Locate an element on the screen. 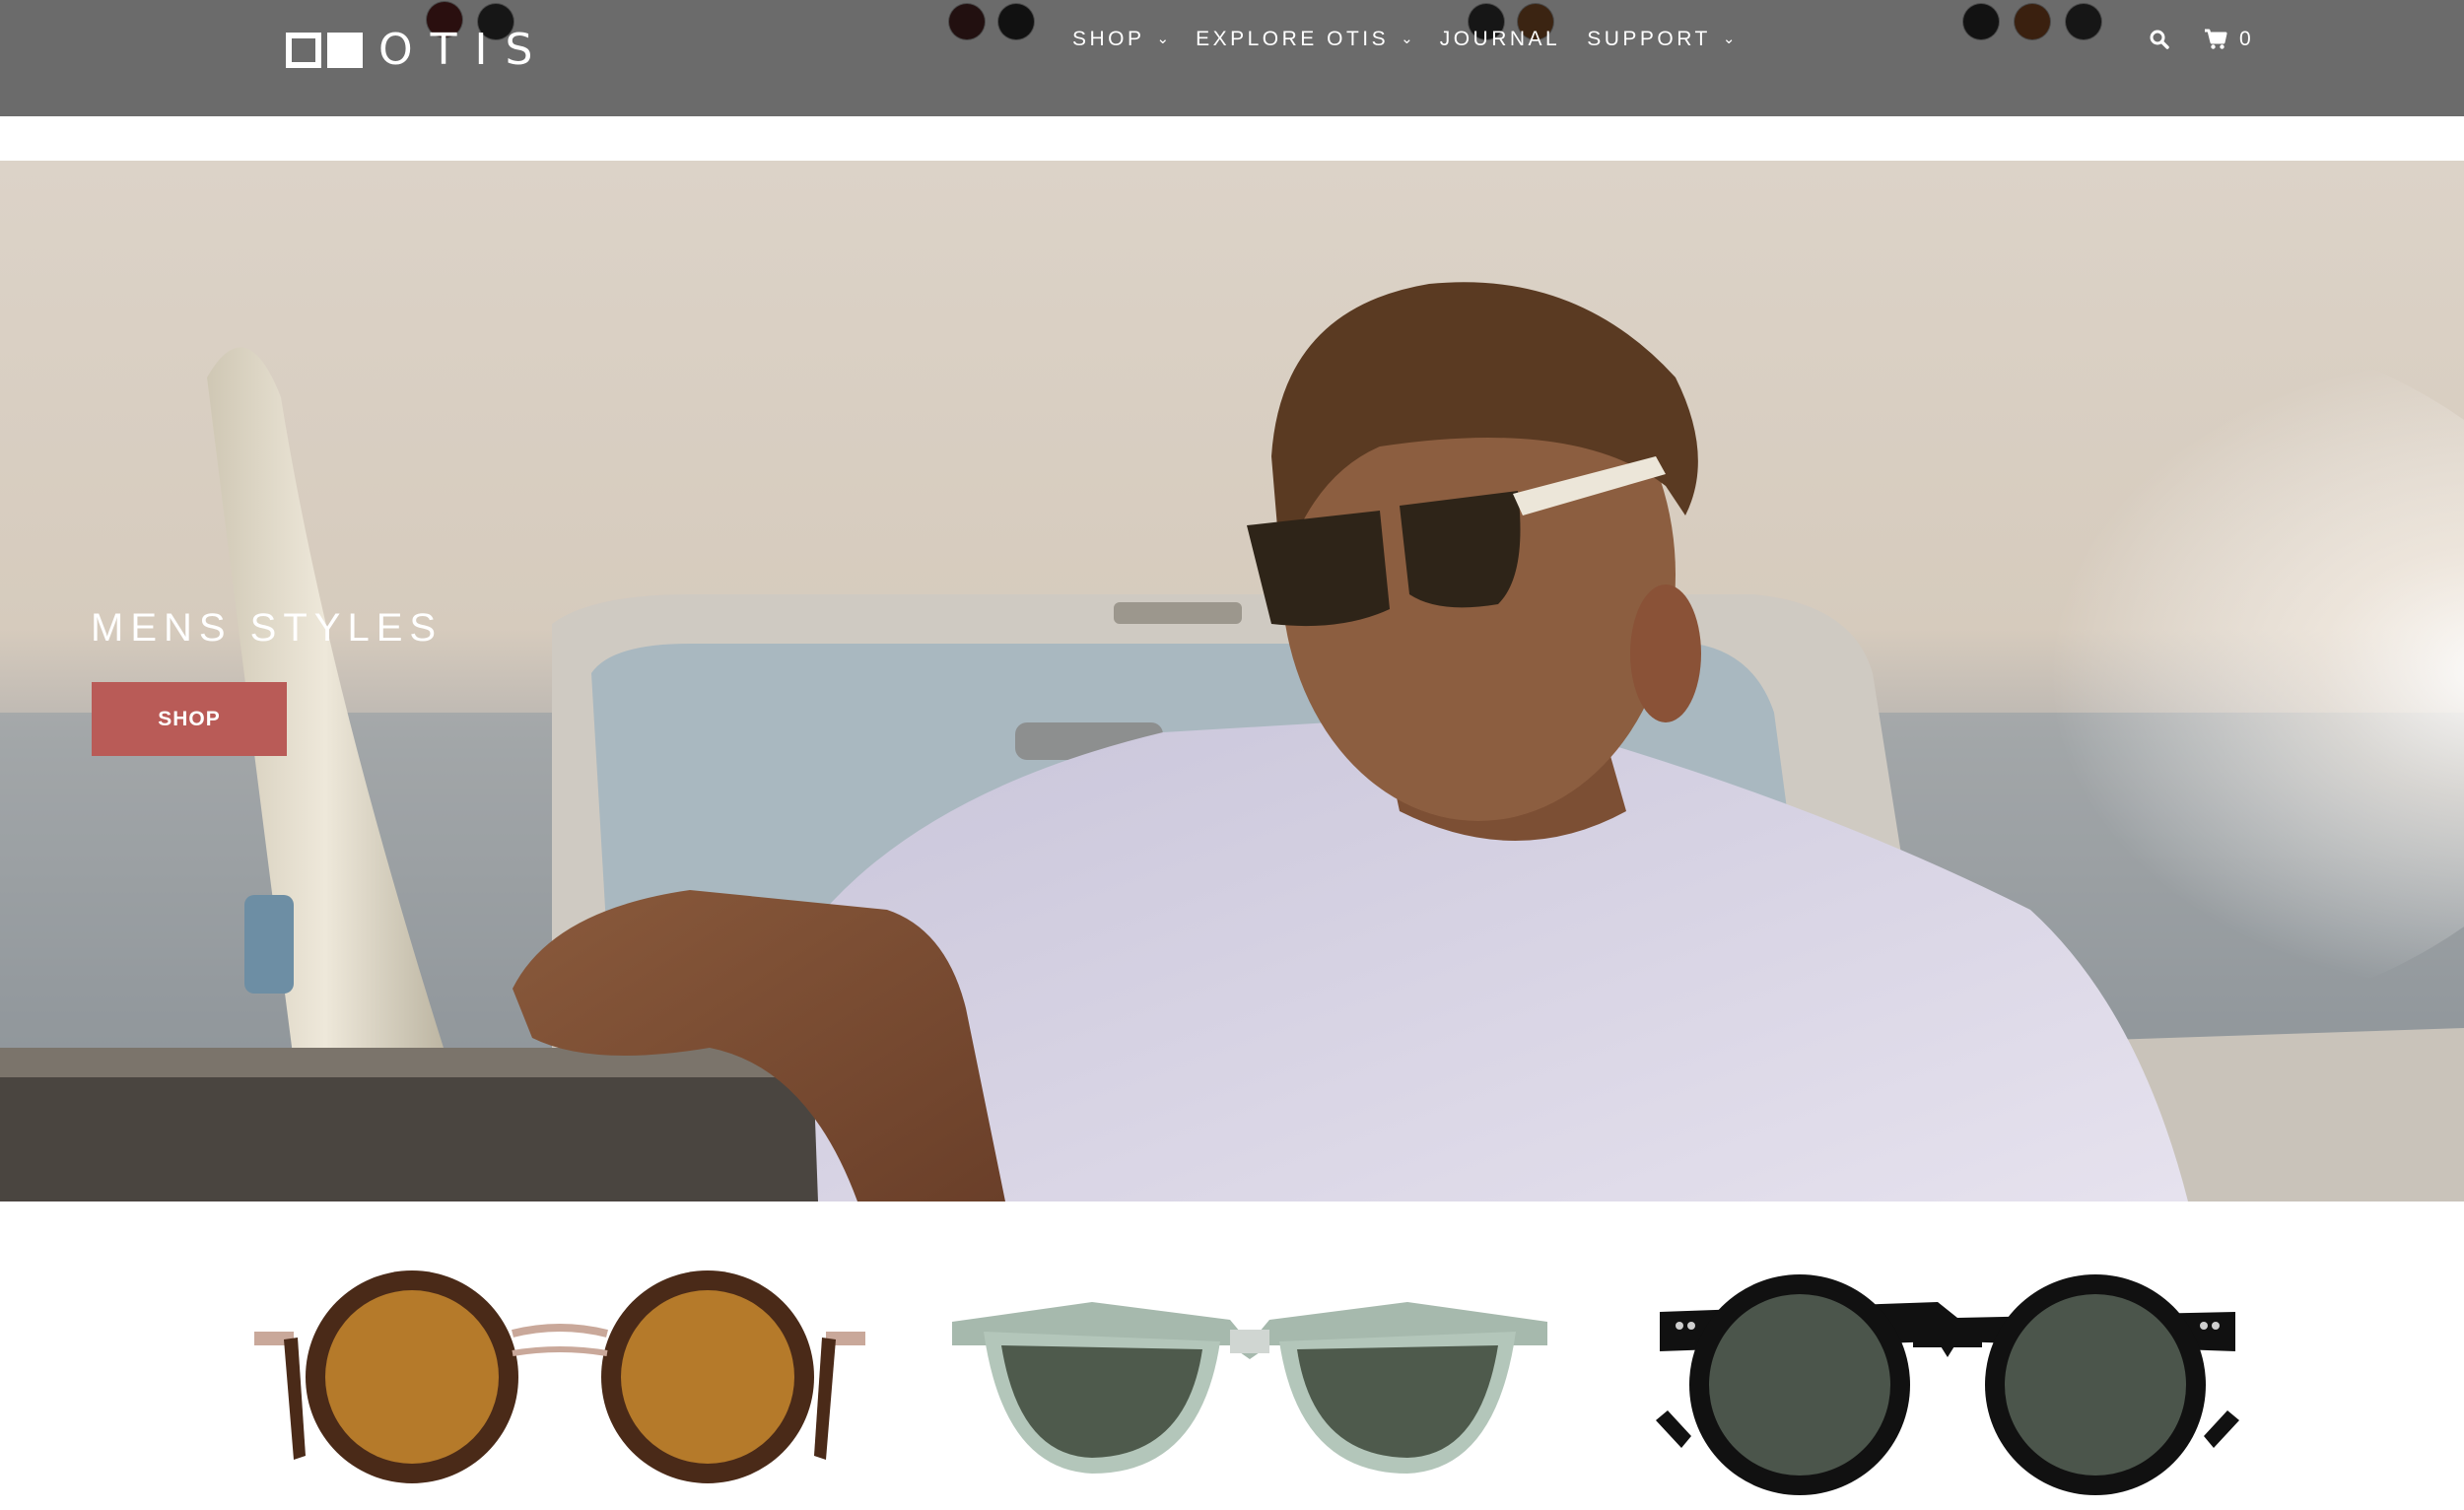 This screenshot has height=1510, width=2464. nav-item-label: SHOP is located at coordinates (1108, 39).